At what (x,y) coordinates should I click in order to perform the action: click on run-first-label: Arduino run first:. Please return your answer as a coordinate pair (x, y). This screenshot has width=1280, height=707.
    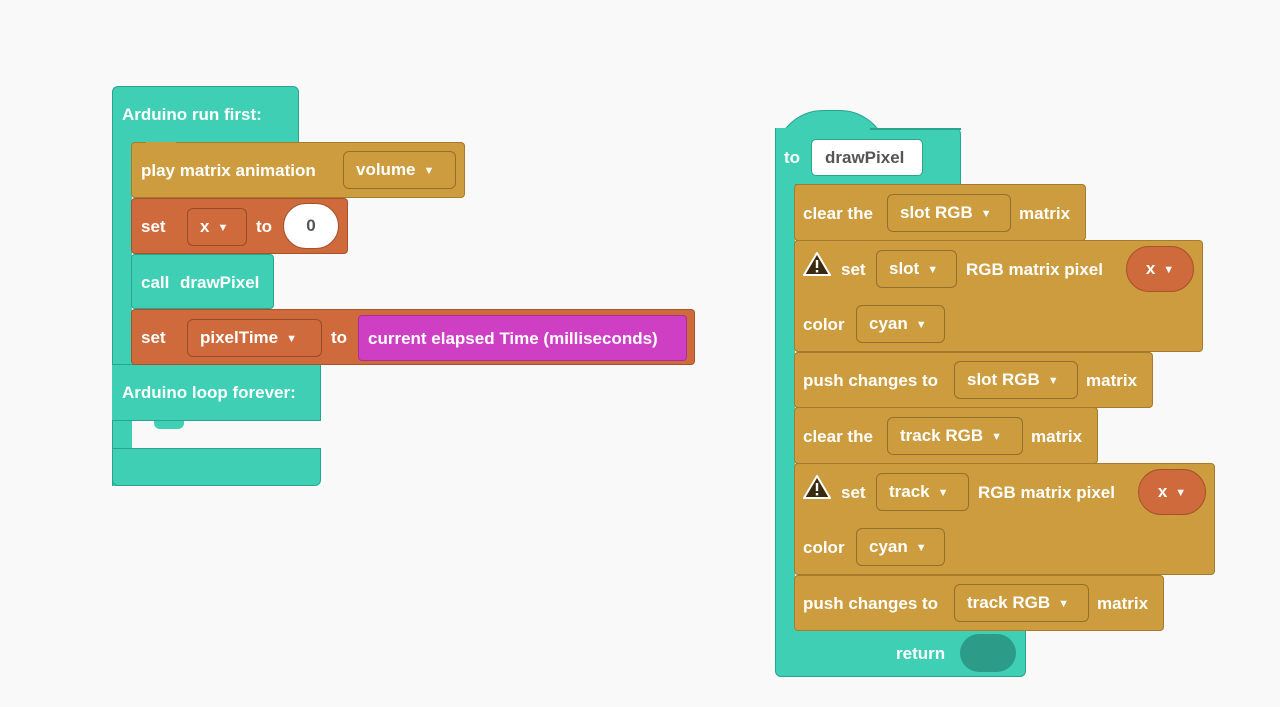
    Looking at the image, I should click on (192, 114).